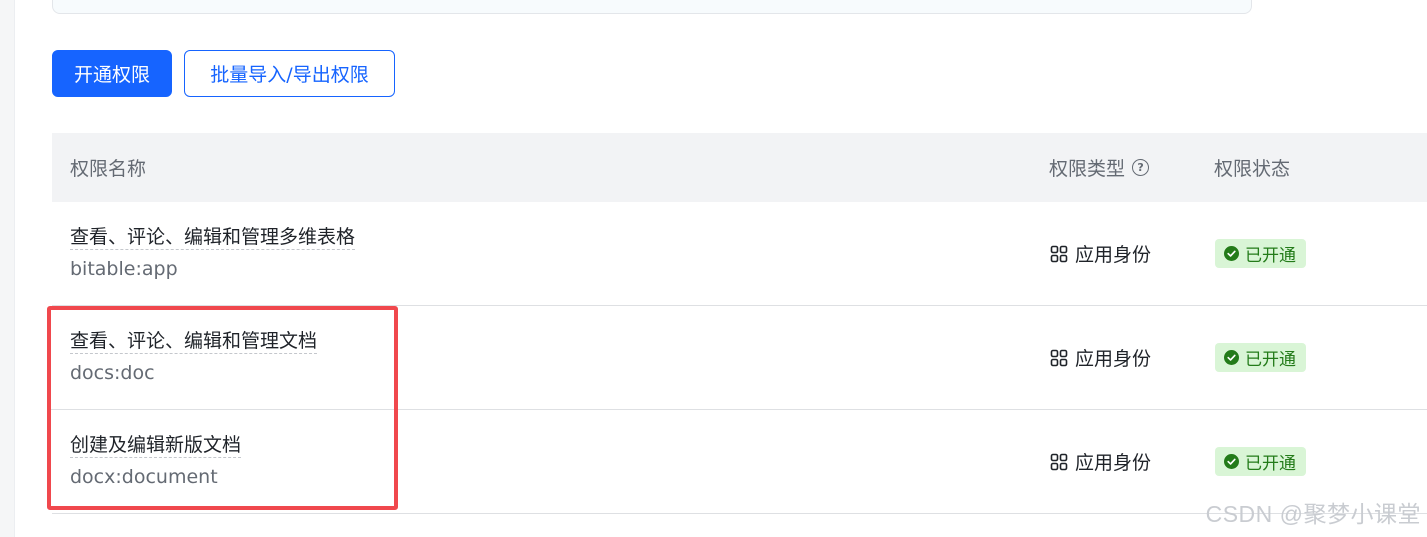  What do you see at coordinates (156, 446) in the screenshot?
I see `permission-title: 创建及编辑新版文档` at bounding box center [156, 446].